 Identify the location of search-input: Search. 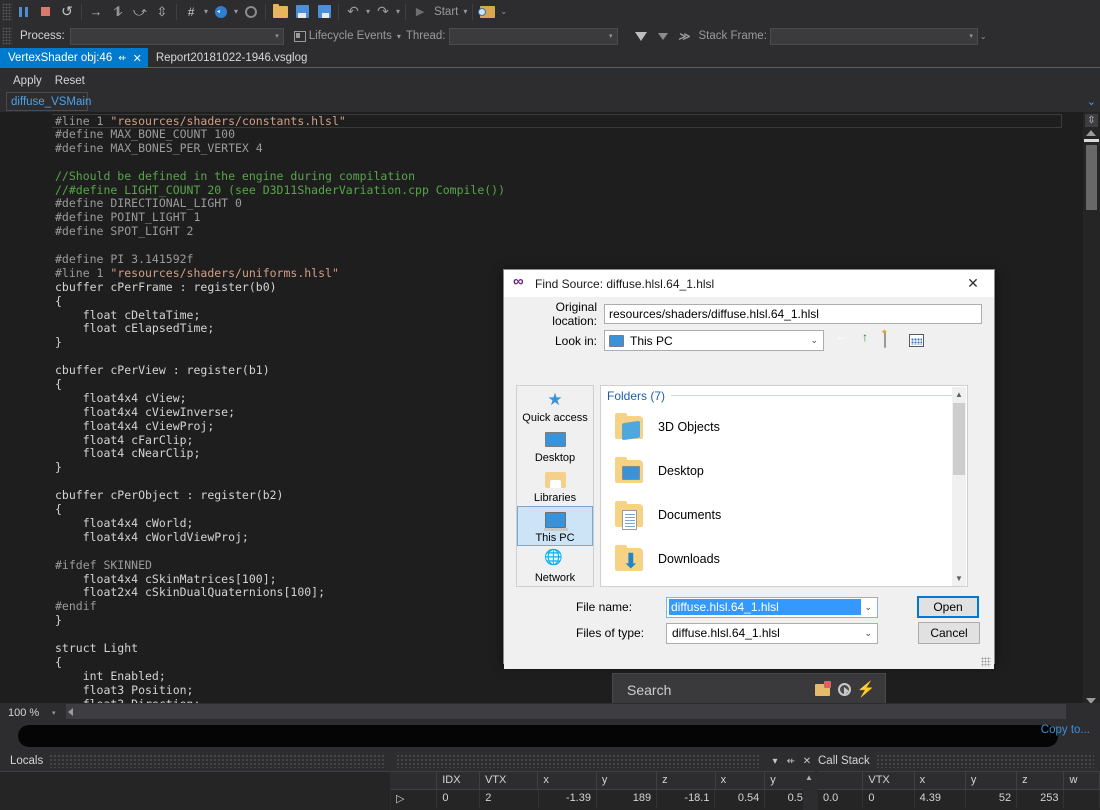
(719, 690).